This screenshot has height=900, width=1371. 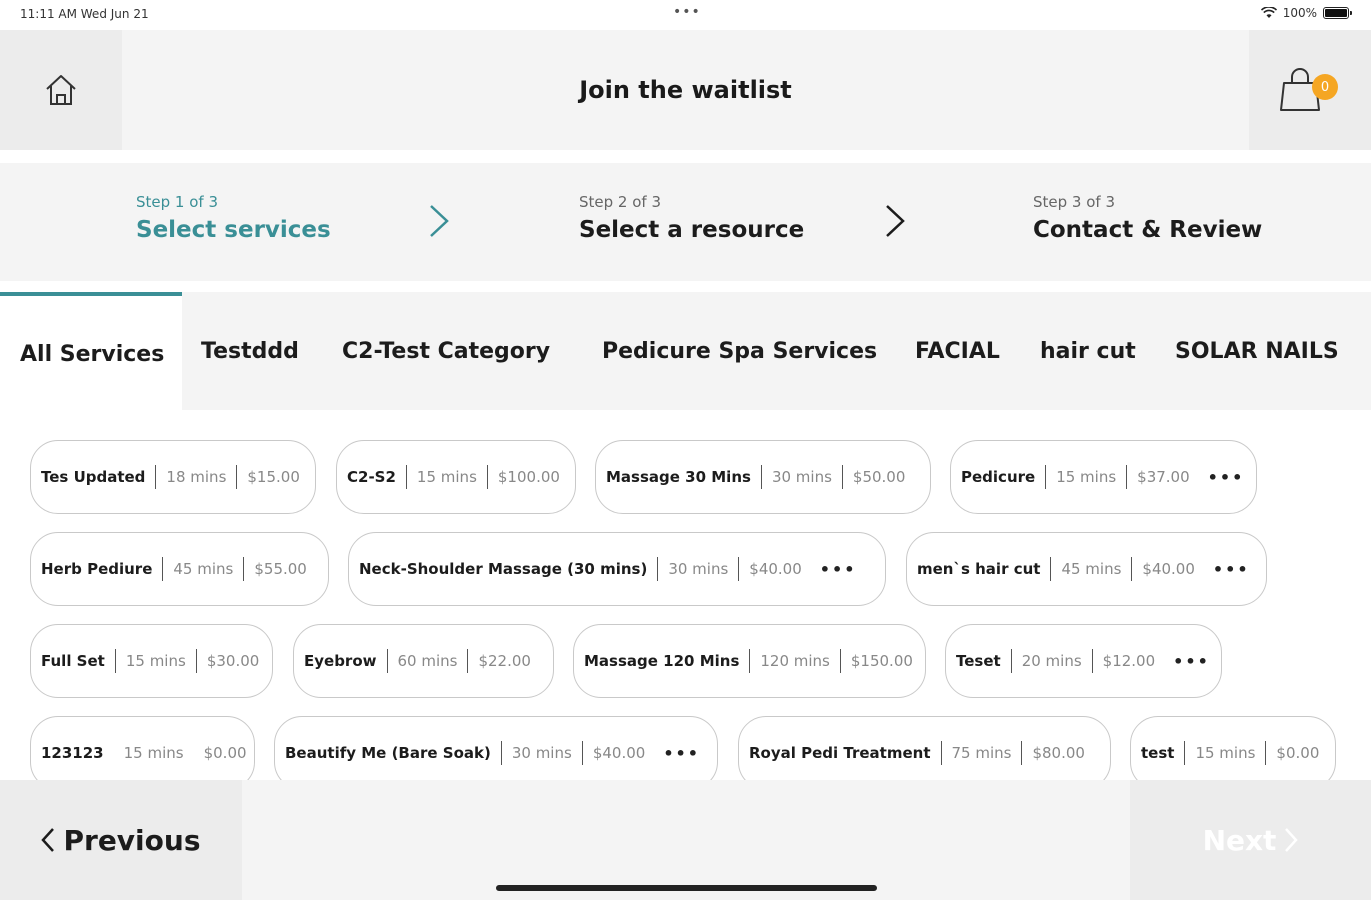 What do you see at coordinates (388, 753) in the screenshot?
I see `service-name: Beautify Me (Bare Soak)` at bounding box center [388, 753].